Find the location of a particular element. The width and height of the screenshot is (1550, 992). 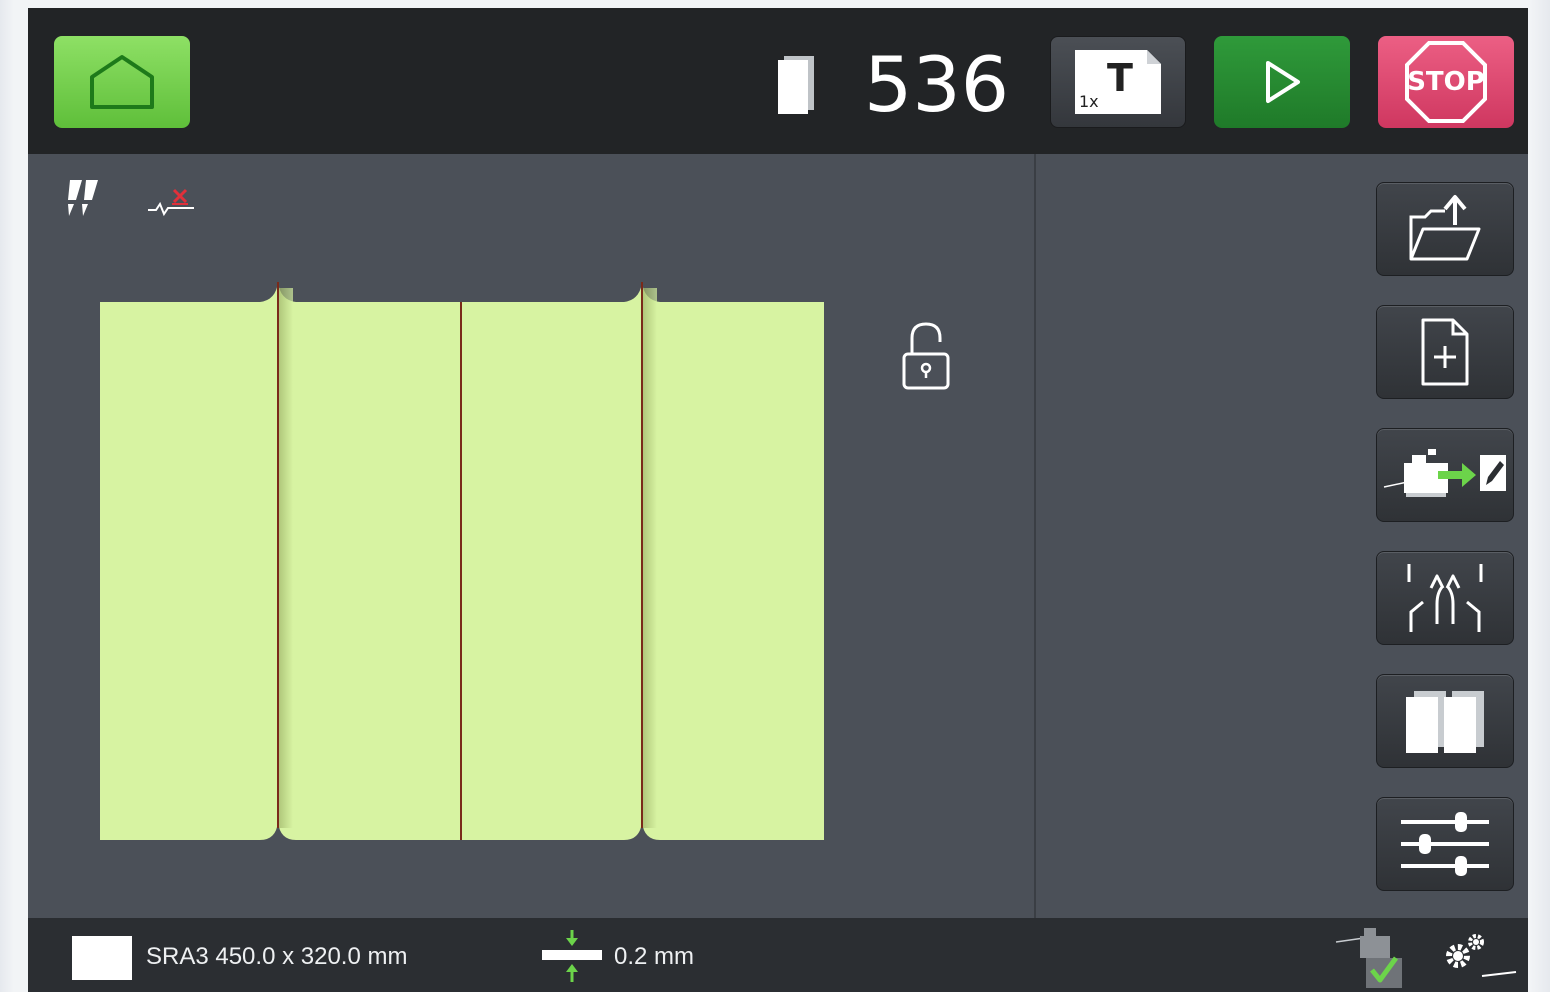

machine-transfer-edit-icon is located at coordinates (1444, 473).